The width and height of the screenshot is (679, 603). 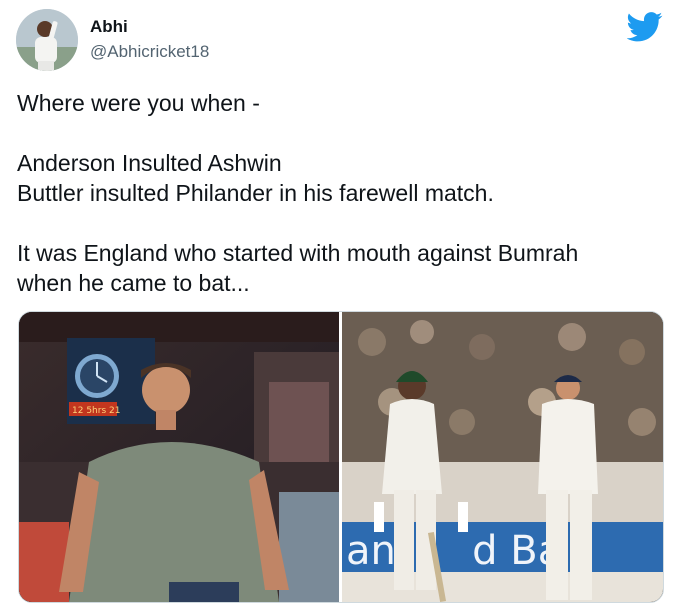 I want to click on scoreboard-text: 12 5hrs 21, so click(x=96, y=411).